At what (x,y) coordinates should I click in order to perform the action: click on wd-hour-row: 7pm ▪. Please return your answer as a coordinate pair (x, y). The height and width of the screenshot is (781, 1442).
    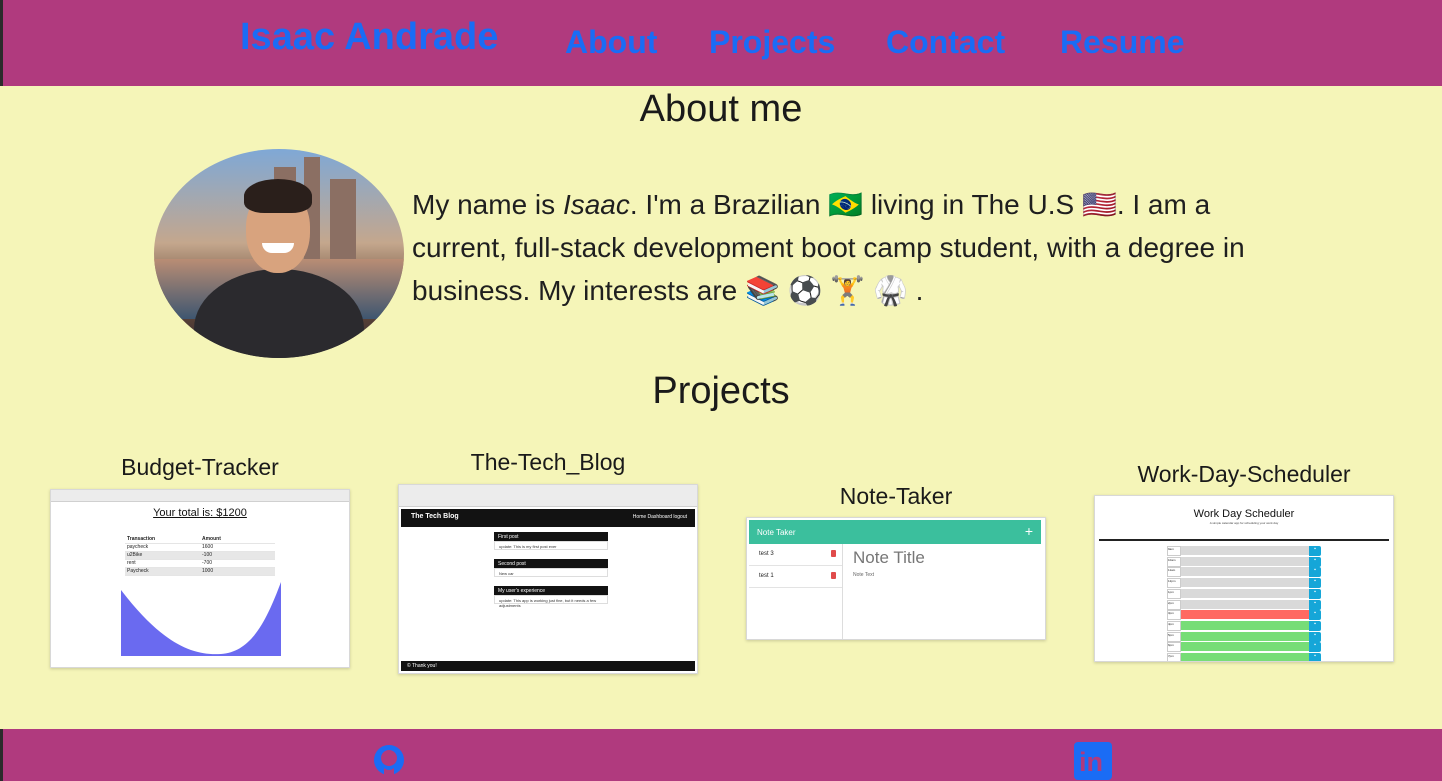
    Looking at the image, I should click on (1244, 657).